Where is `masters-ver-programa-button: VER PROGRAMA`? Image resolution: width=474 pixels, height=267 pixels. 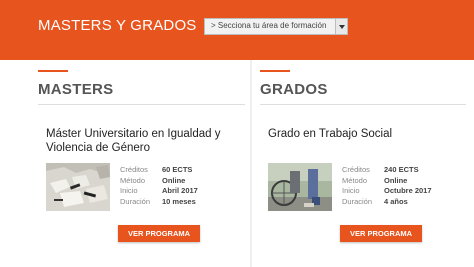 masters-ver-programa-button: VER PROGRAMA is located at coordinates (159, 233).